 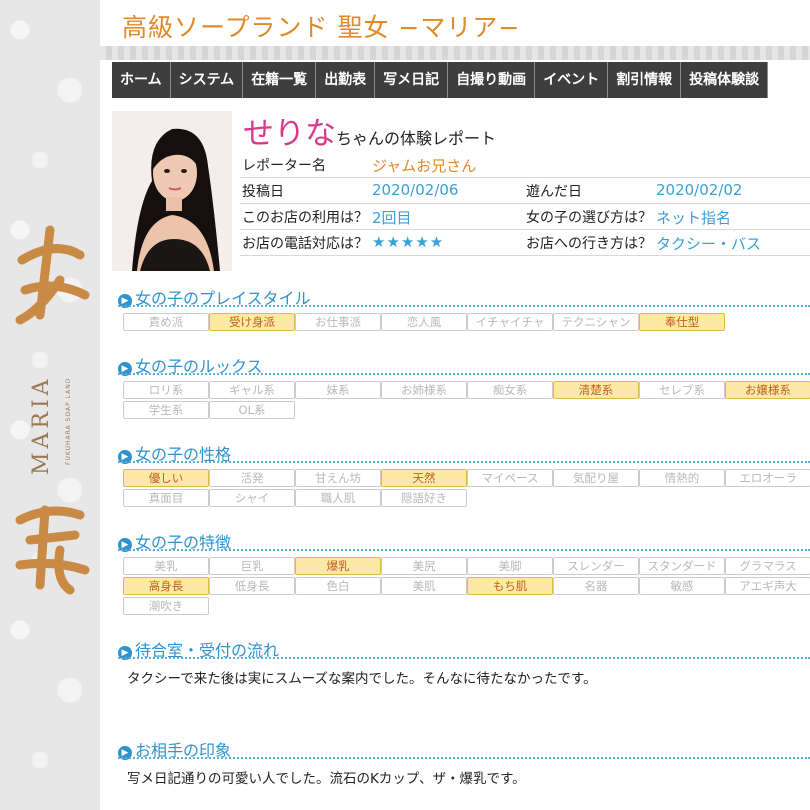 I want to click on phone-label: お店の電話対応は？, so click(x=305, y=244).